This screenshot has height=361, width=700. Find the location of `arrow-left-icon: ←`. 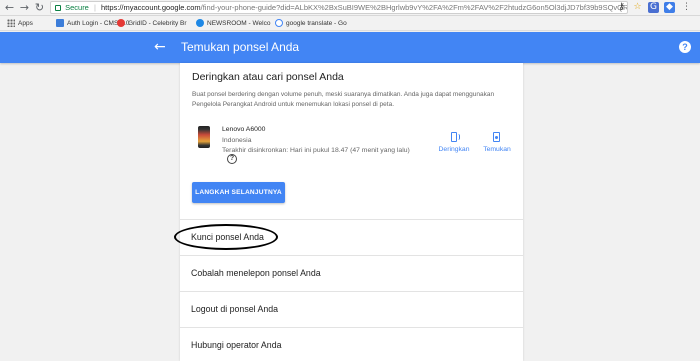

arrow-left-icon: ← is located at coordinates (160, 47).